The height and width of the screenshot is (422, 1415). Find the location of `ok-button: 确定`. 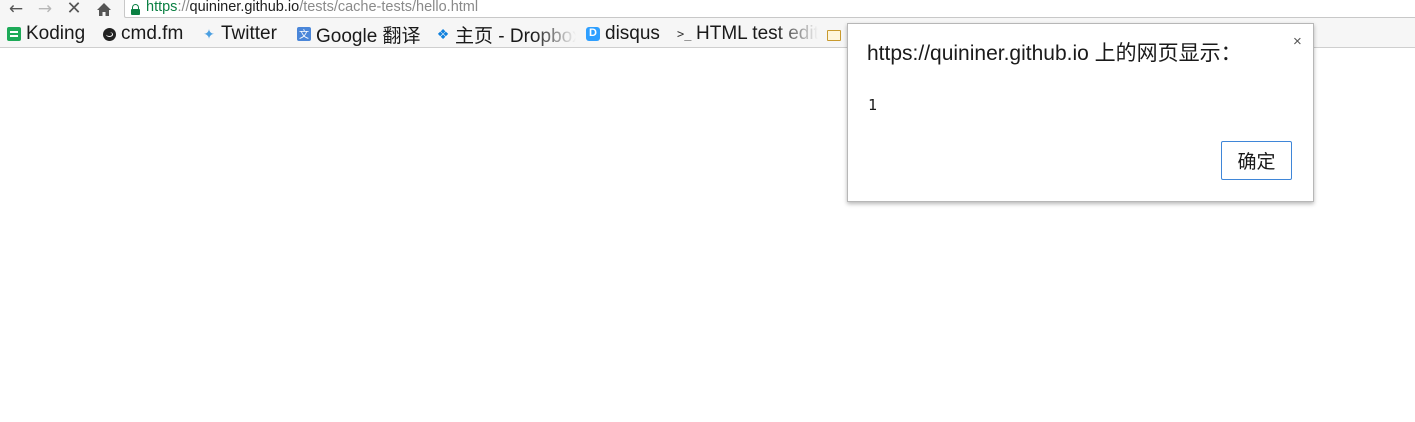

ok-button: 确定 is located at coordinates (1256, 160).